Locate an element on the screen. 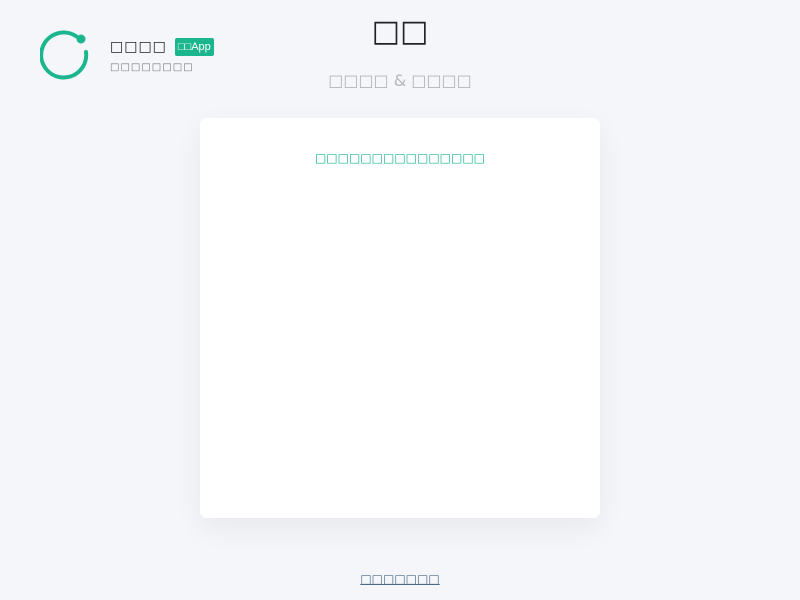 The height and width of the screenshot is (600, 800). qr-scan-tip: □□□□□□□□□□□□□□□ is located at coordinates (400, 158).